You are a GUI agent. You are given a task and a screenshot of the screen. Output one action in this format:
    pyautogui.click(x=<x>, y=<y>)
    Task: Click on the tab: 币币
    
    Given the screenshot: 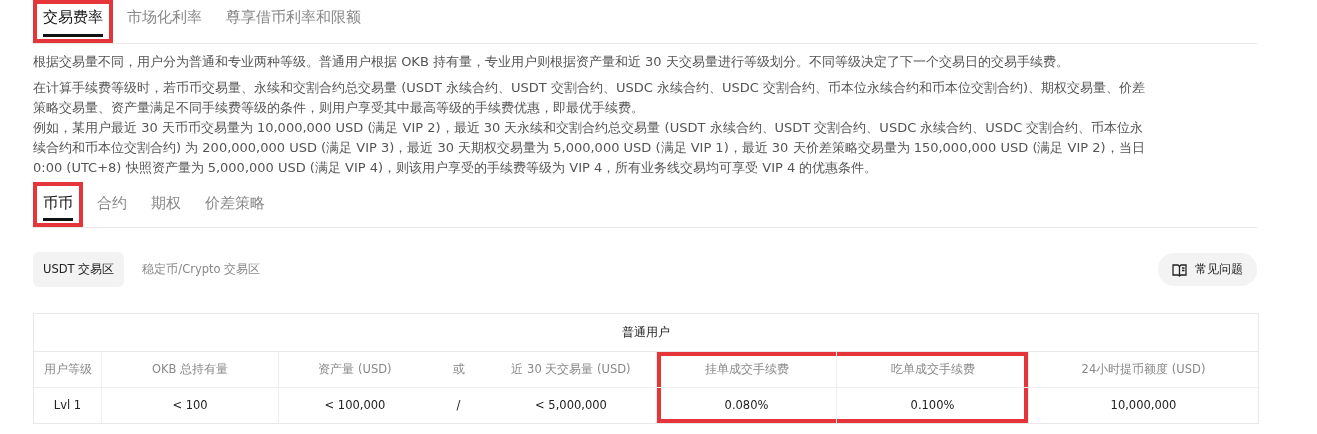 What is the action you would take?
    pyautogui.click(x=58, y=204)
    